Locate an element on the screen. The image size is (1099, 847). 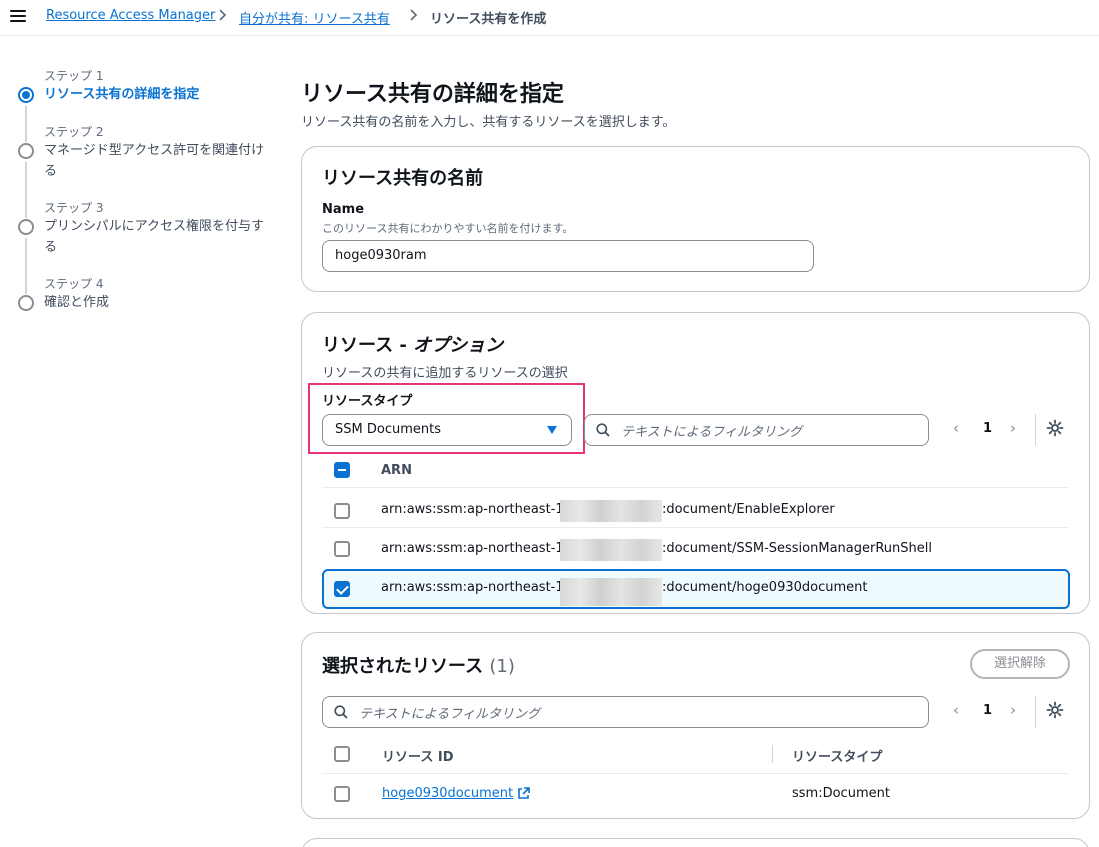
resource-type-value: SSM Documents is located at coordinates (388, 429).